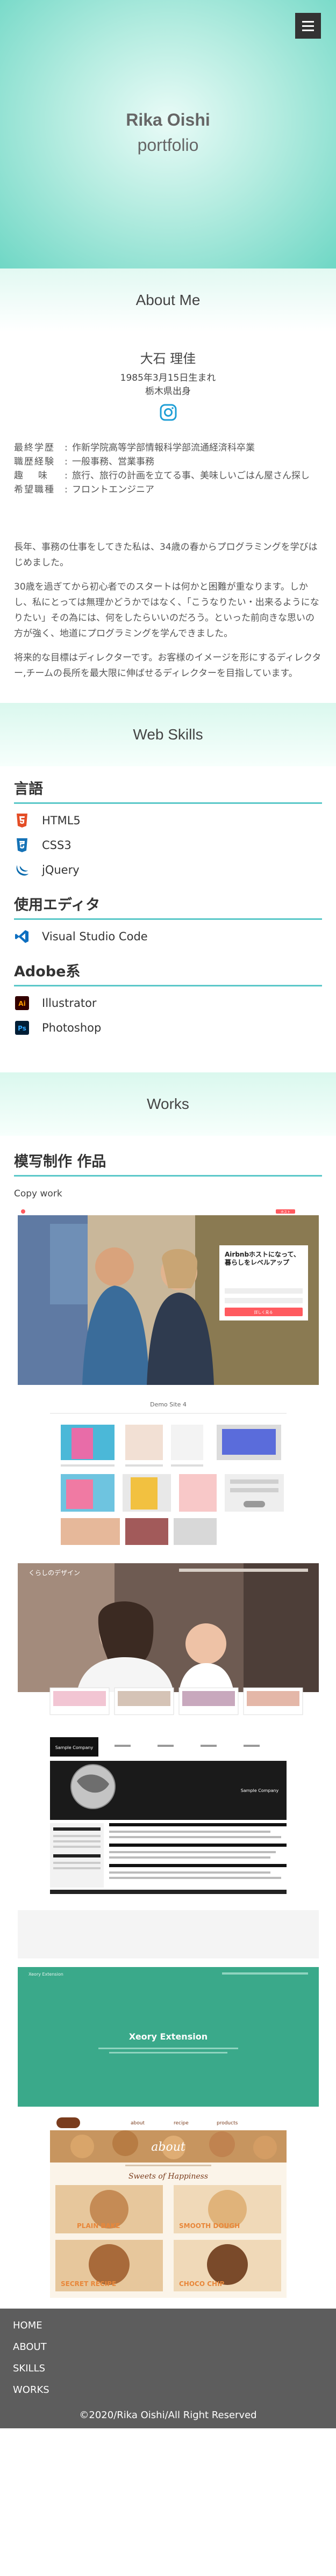 This screenshot has width=336, height=2576. What do you see at coordinates (202, 2284) in the screenshot?
I see `svg-text: CHOCO CHIP` at bounding box center [202, 2284].